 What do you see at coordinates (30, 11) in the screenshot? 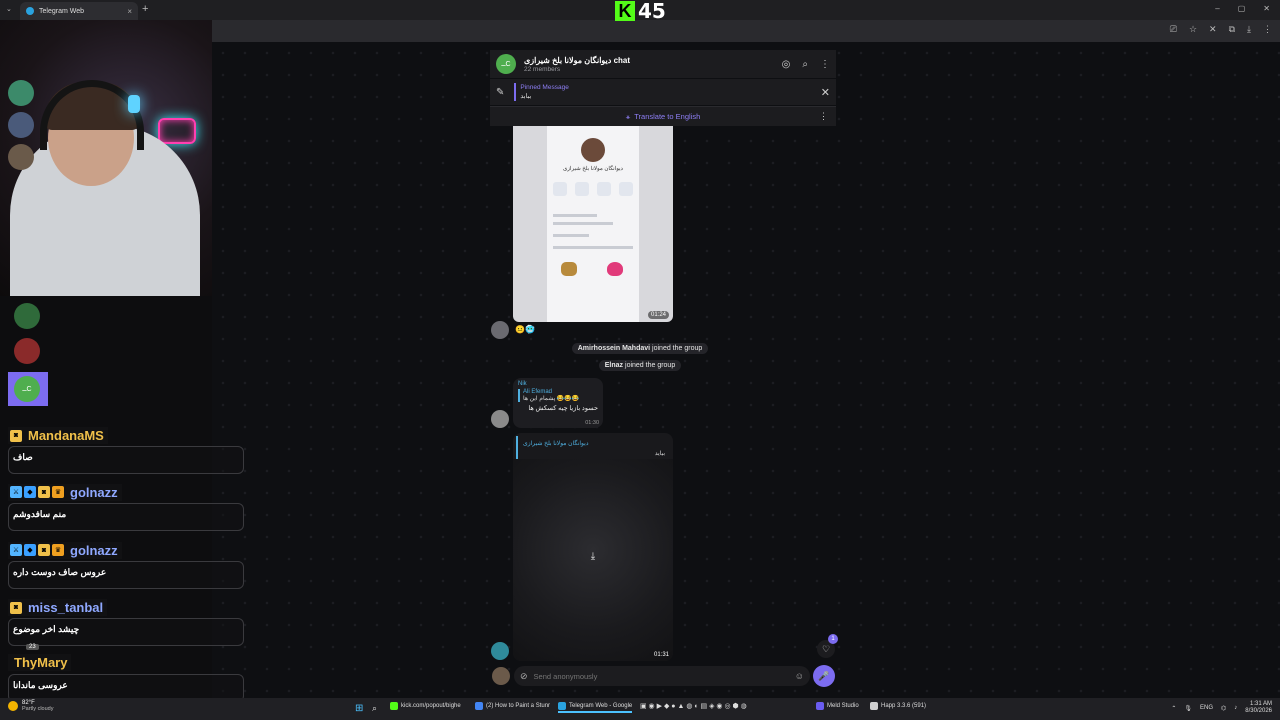
I see `telegram-favicon-icon` at bounding box center [30, 11].